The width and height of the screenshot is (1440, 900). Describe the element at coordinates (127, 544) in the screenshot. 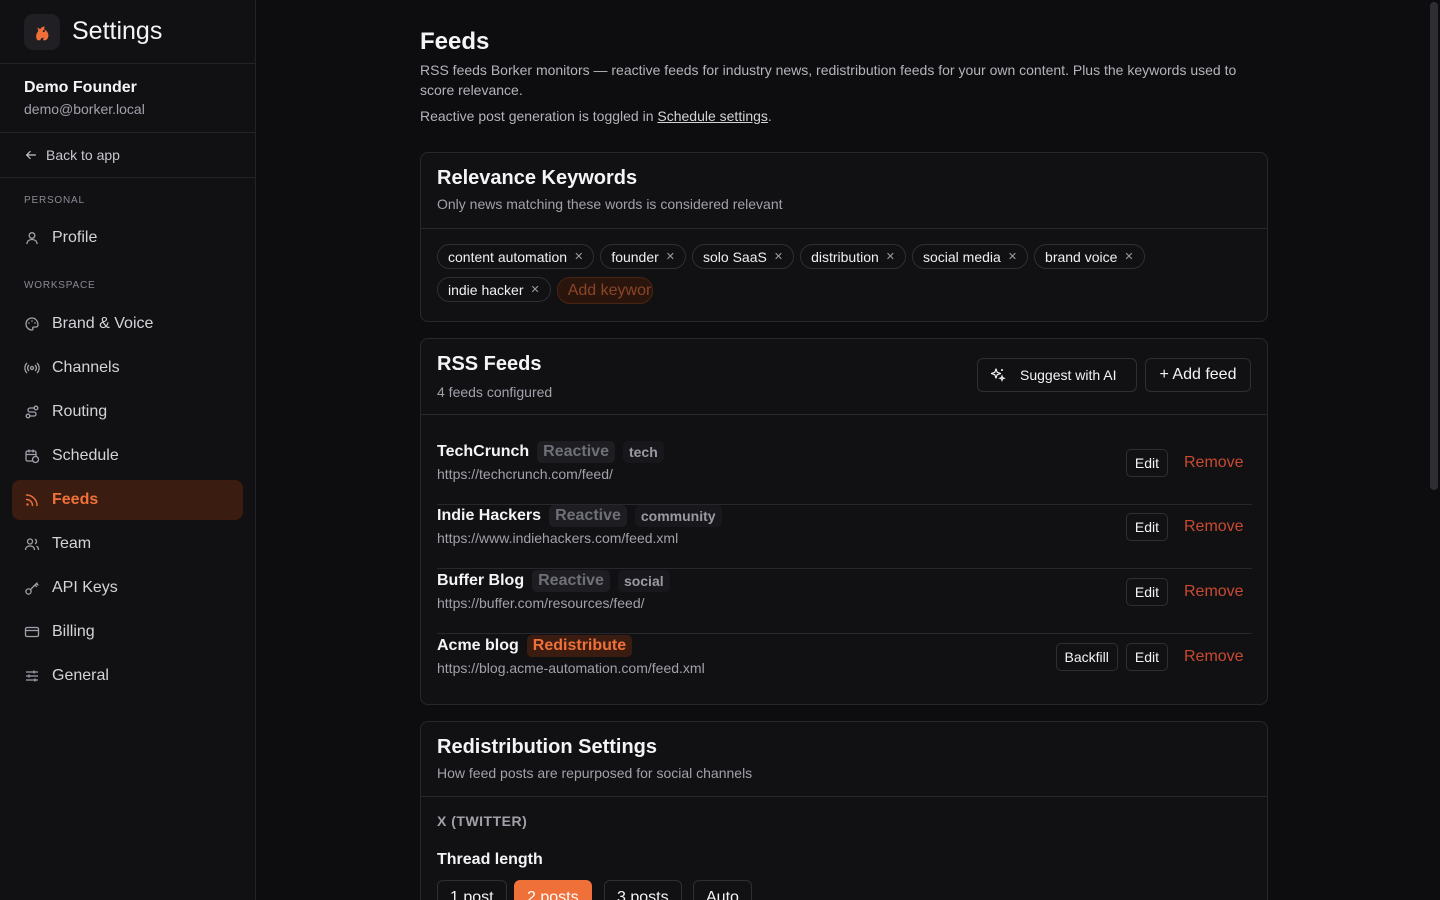

I see `sidebar-item-team: Team` at that location.